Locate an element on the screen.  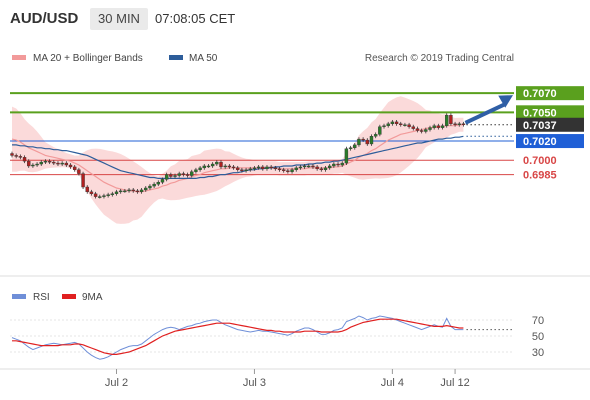
level-label-resistance: 0.7070 is located at coordinates (550, 93).